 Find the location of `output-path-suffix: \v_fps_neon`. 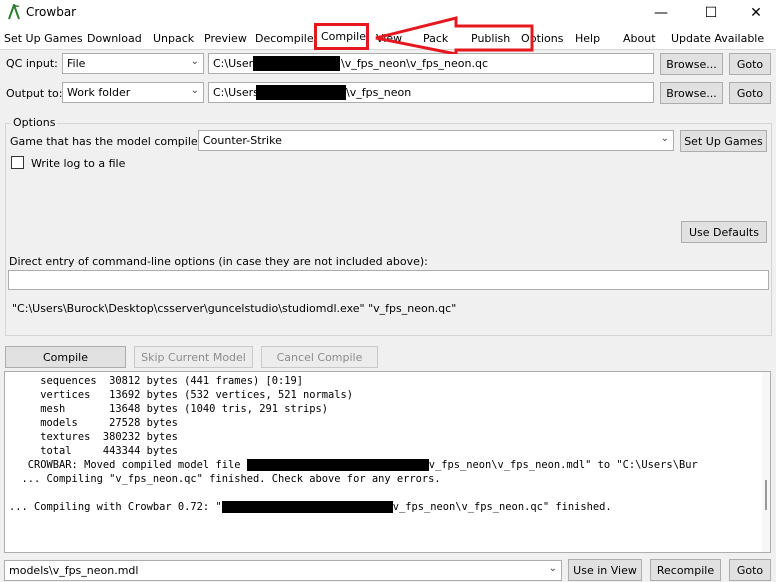

output-path-suffix: \v_fps_neon is located at coordinates (379, 92).